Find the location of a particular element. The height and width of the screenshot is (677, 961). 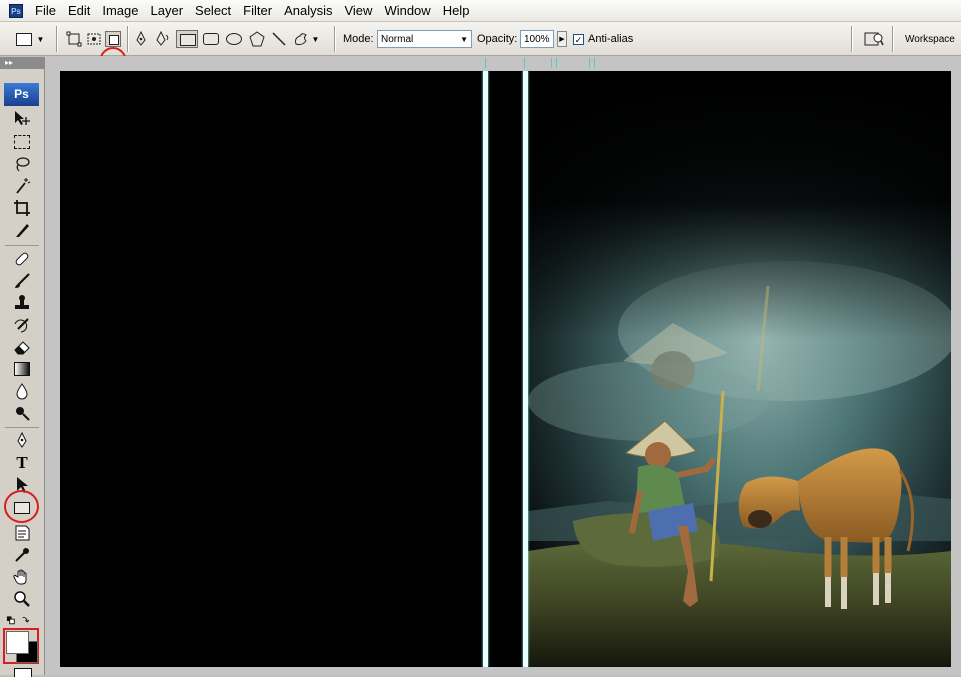

paths-button is located at coordinates (94, 39).